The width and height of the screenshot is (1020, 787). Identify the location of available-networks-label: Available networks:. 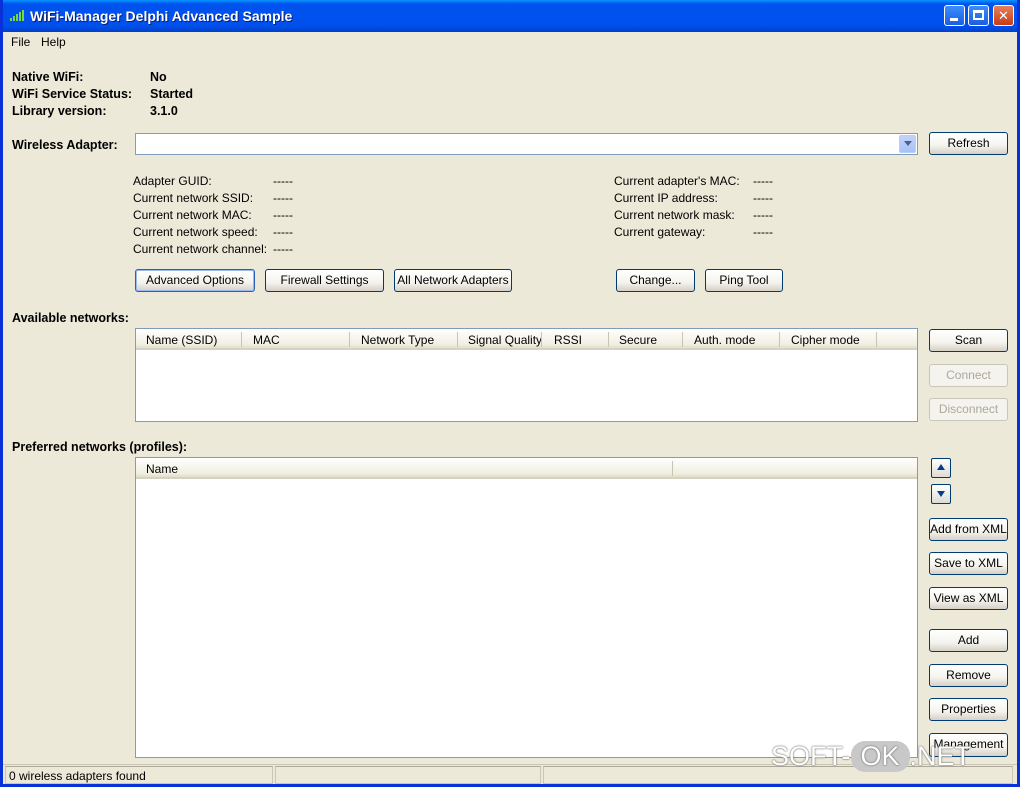
(70, 318).